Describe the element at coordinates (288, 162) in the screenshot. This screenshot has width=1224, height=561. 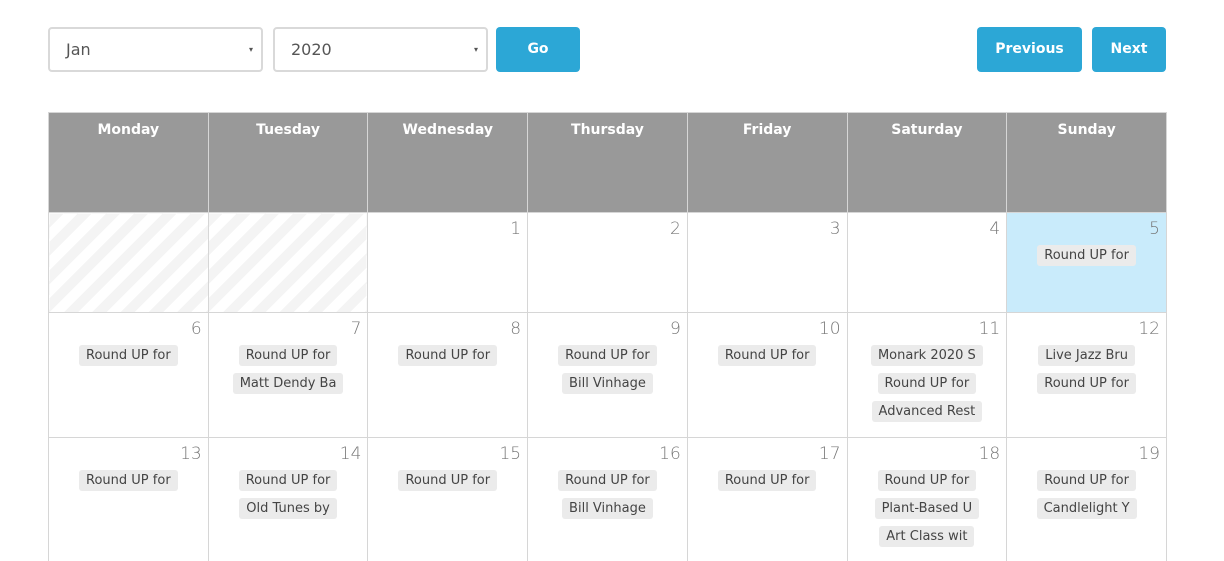
I see `weekday-header-tuesday: Tuesday` at that location.